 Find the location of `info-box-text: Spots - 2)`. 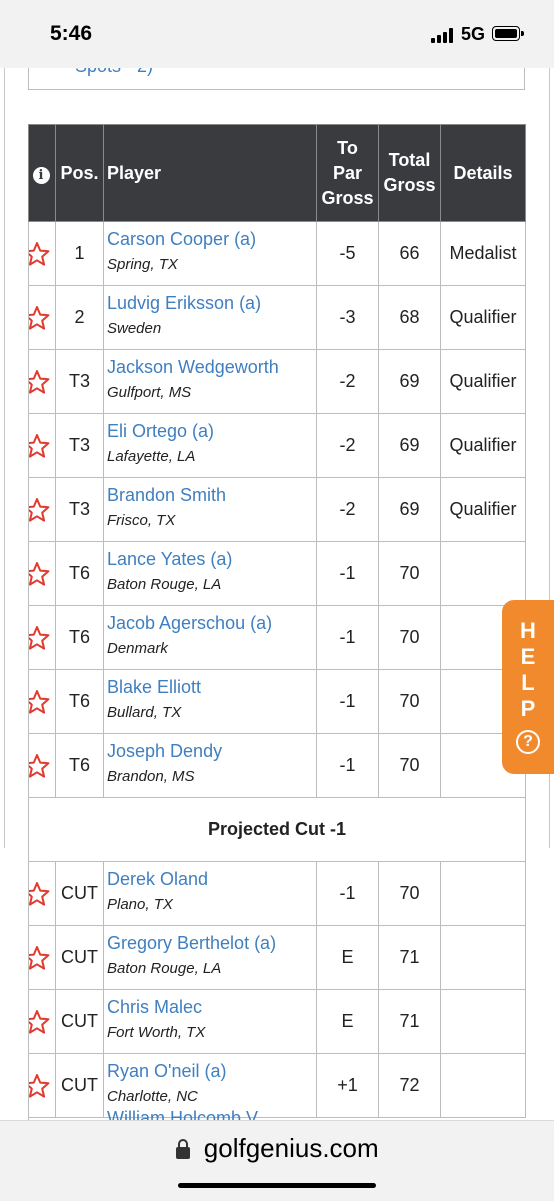

info-box-text: Spots - 2) is located at coordinates (114, 72).